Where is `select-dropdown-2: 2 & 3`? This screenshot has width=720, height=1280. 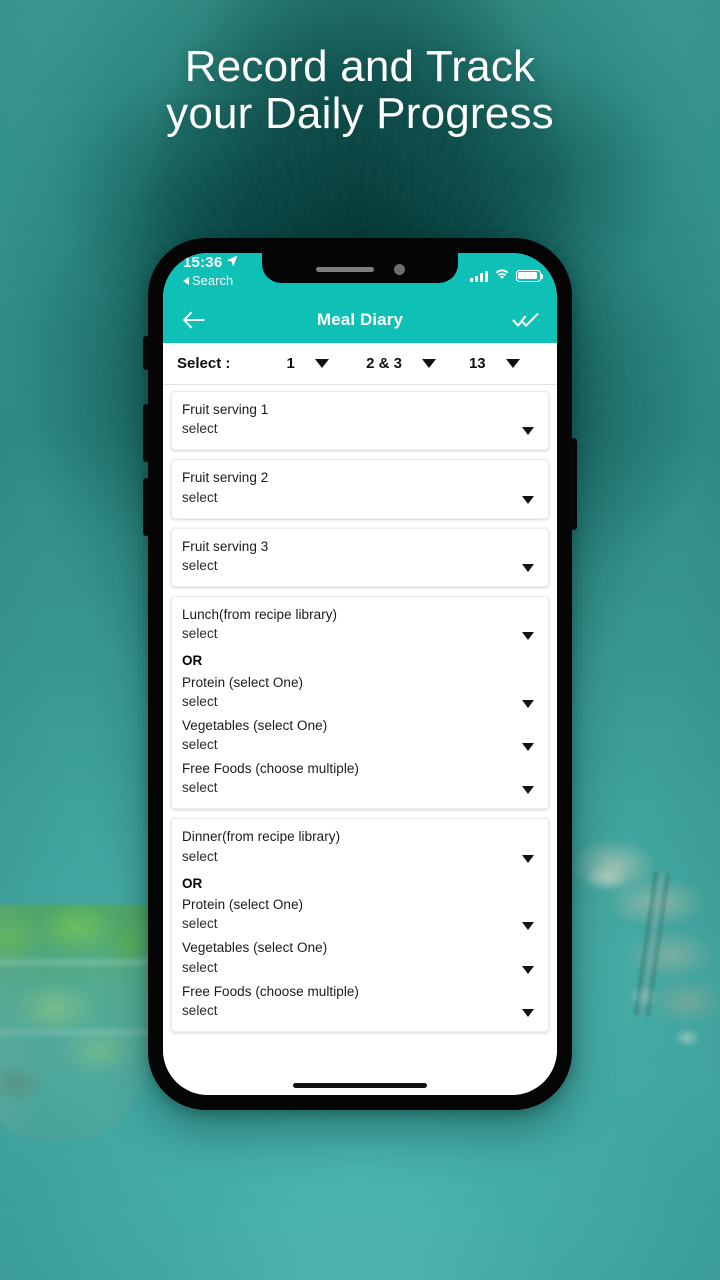
select-dropdown-2: 2 & 3 is located at coordinates (400, 363).